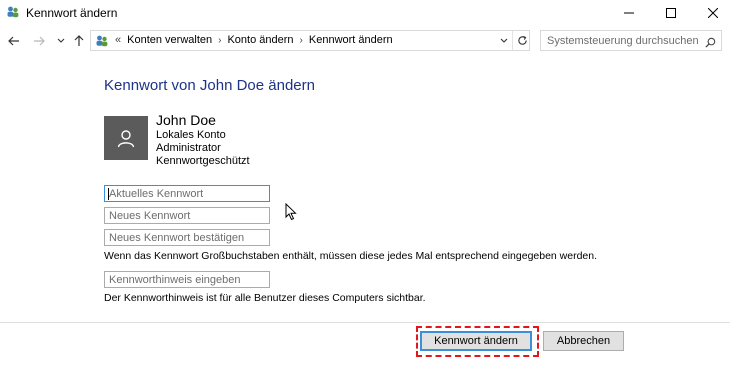 The height and width of the screenshot is (392, 730). What do you see at coordinates (365, 322) in the screenshot?
I see `footer-divider` at bounding box center [365, 322].